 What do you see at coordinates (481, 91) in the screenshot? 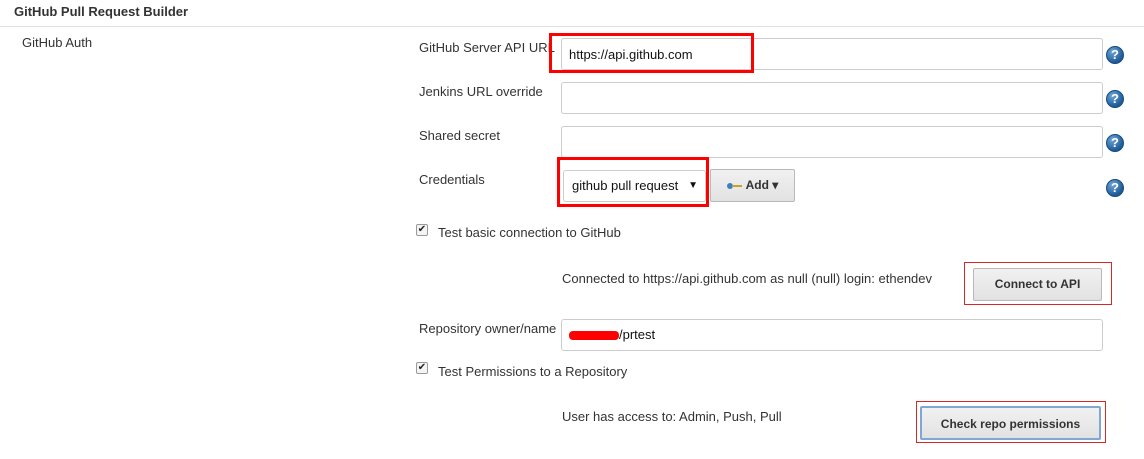
I see `jenkins-url-override-label: Jenkins URL override` at bounding box center [481, 91].